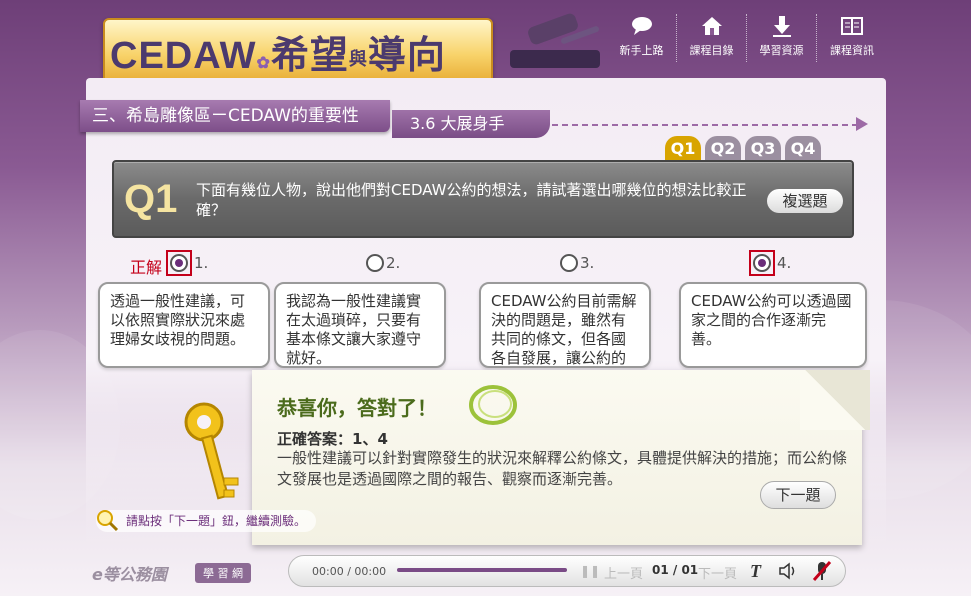 The image size is (971, 596). Describe the element at coordinates (223, 573) in the screenshot. I see `brand-tag: 學 習 網` at that location.